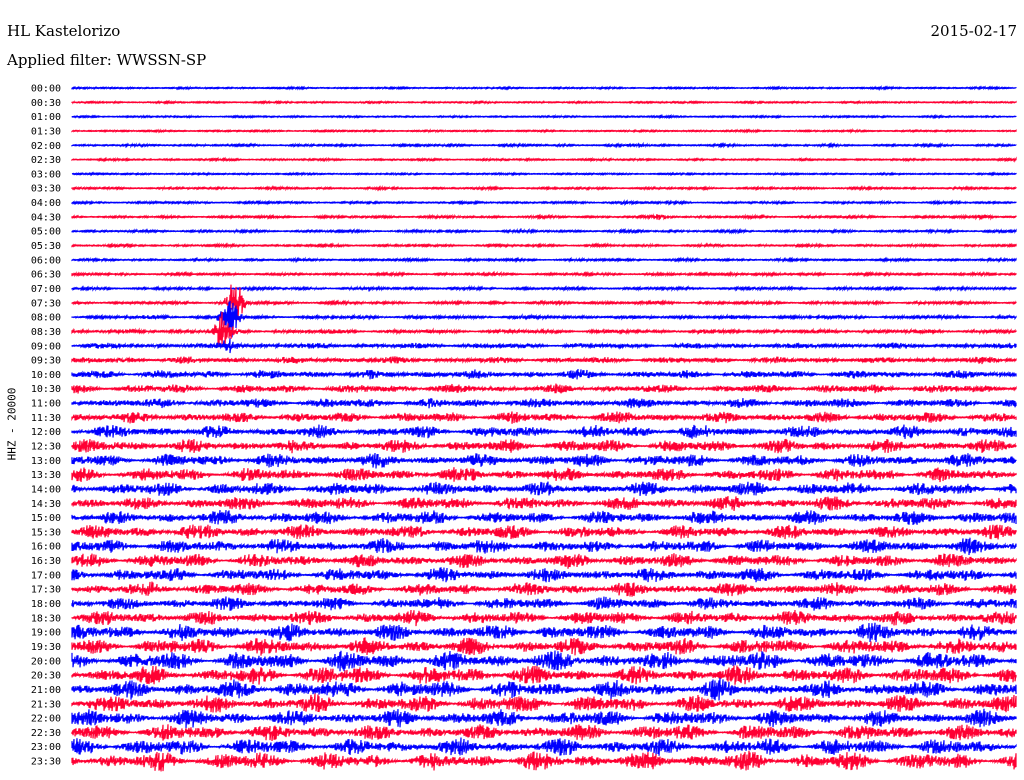 This screenshot has height=780, width=1024. I want to click on time-tick-label: 00:30, so click(46, 103).